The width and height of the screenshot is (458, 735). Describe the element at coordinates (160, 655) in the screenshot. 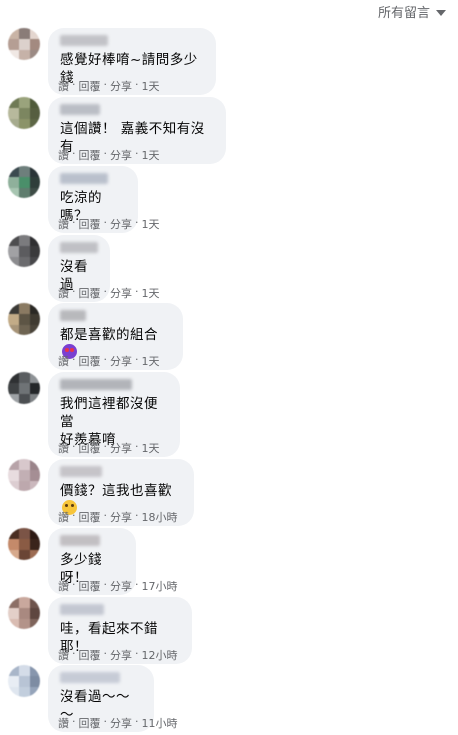

I see `timestamp-link: 12小時` at that location.